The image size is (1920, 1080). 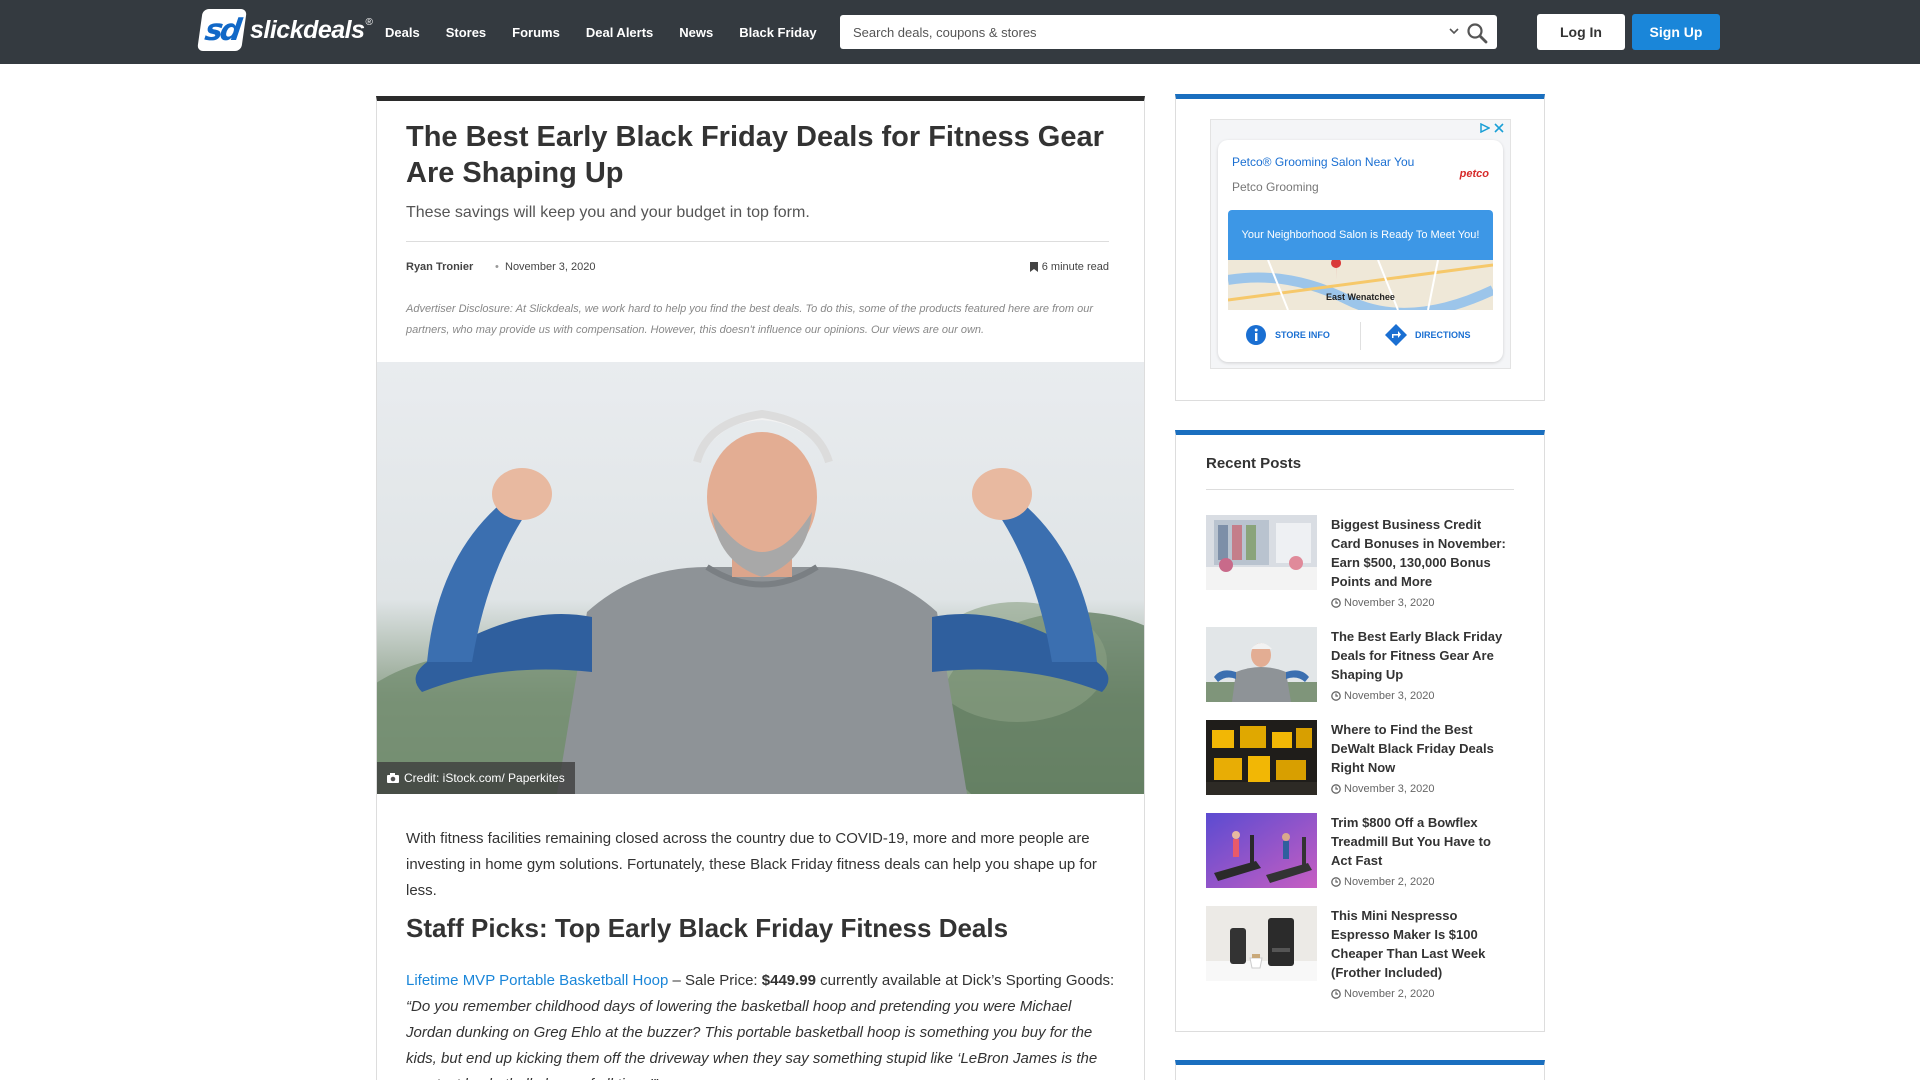 What do you see at coordinates (1454, 31) in the screenshot?
I see `chevron-down-icon` at bounding box center [1454, 31].